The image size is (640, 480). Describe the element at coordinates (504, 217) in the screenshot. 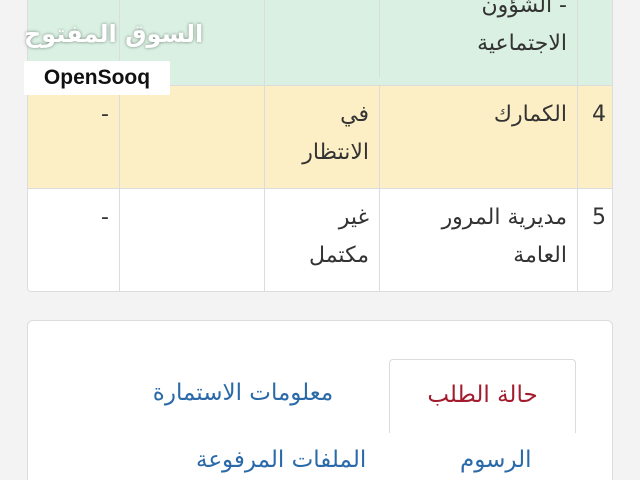

I see `entity-name-line1: مديرية المرور` at that location.